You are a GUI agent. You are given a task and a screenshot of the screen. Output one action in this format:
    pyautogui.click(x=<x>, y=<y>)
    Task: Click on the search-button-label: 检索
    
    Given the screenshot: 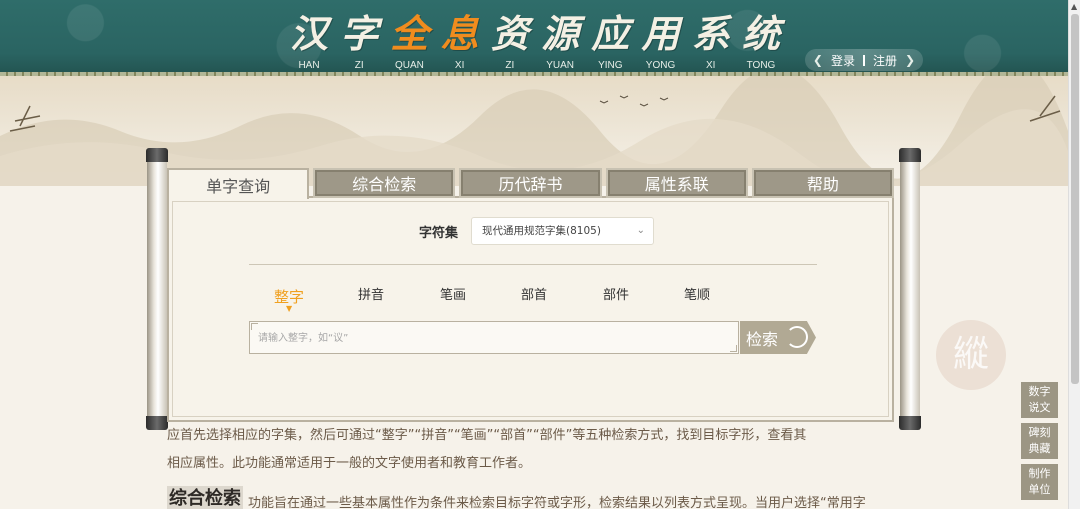 What is the action you would take?
    pyautogui.click(x=762, y=339)
    